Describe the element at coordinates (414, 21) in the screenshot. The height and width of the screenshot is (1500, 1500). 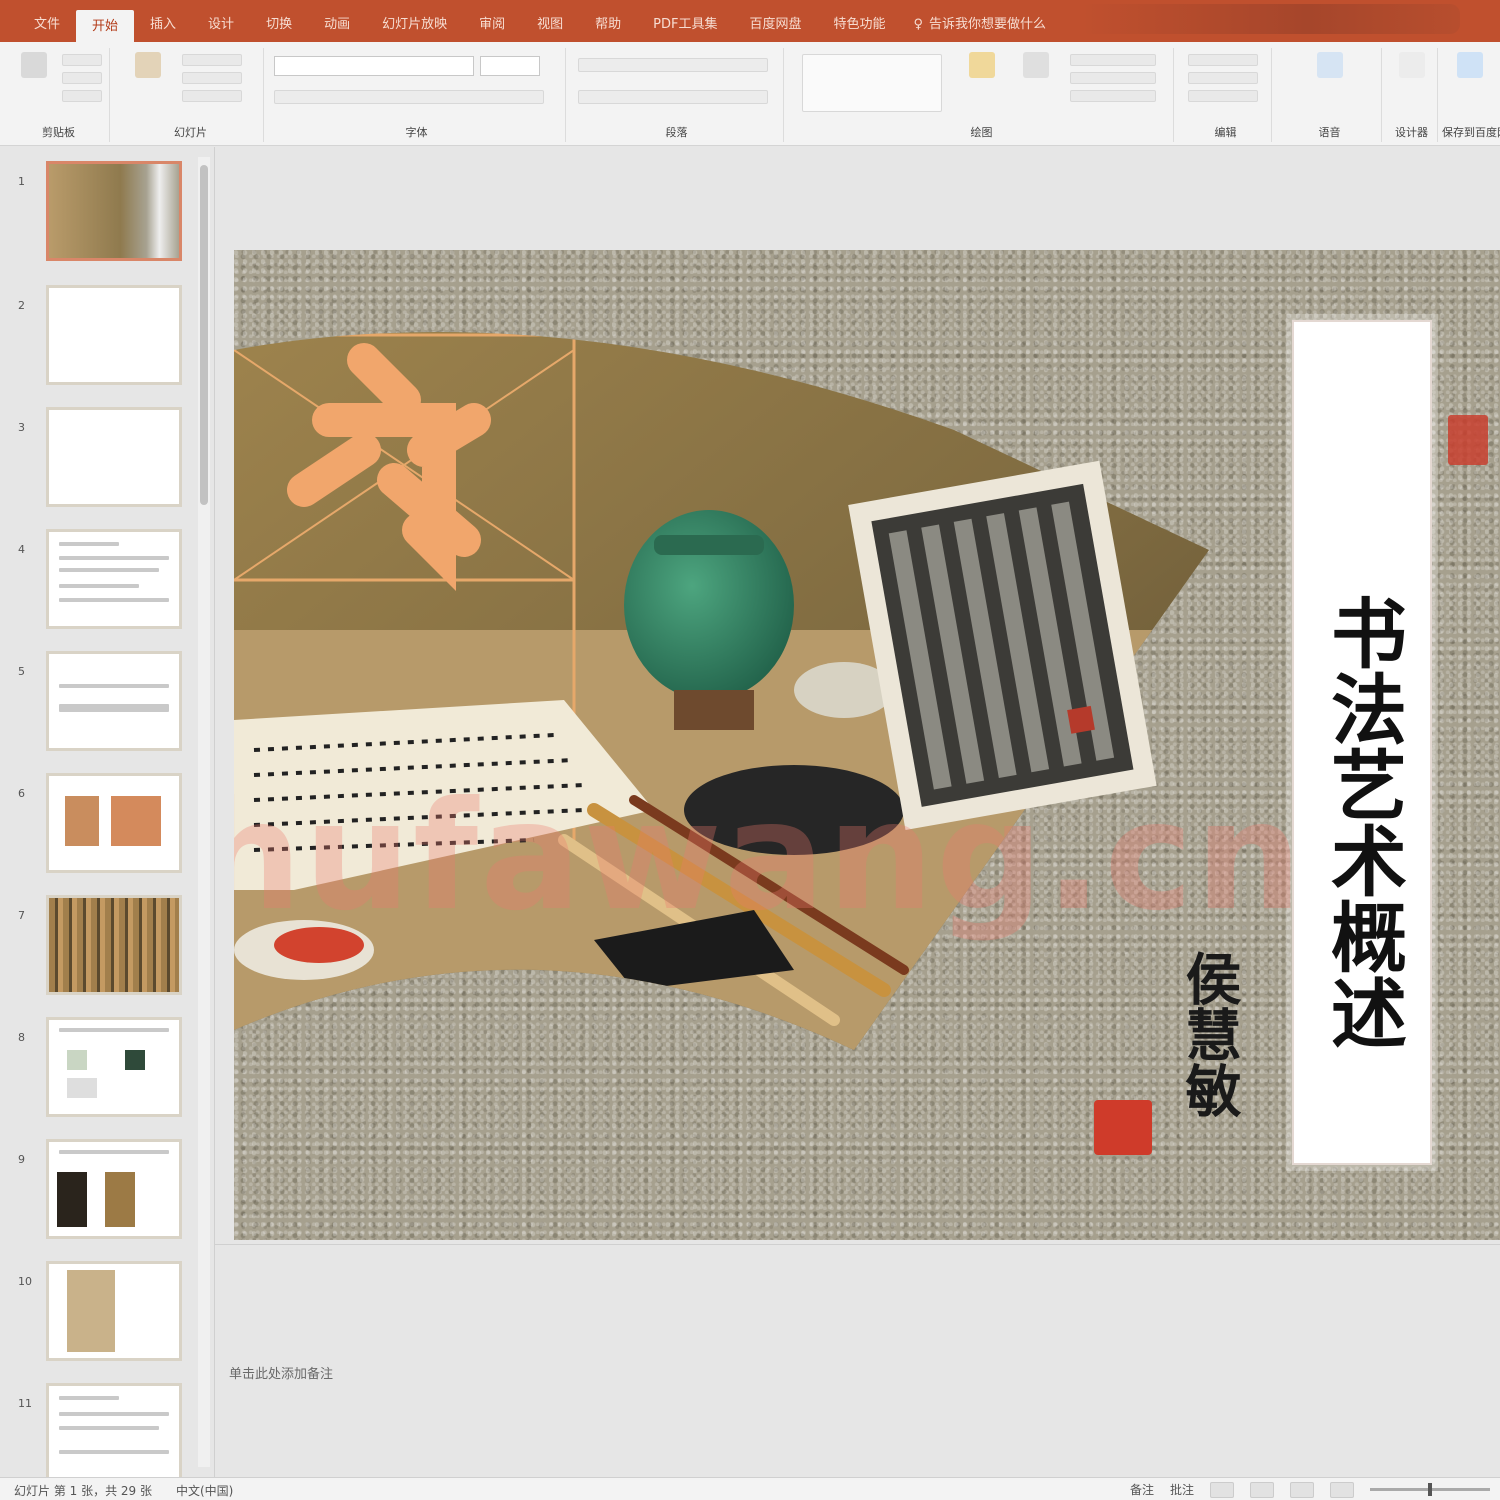
I see `tab-slideshow: 幻灯片放映` at that location.